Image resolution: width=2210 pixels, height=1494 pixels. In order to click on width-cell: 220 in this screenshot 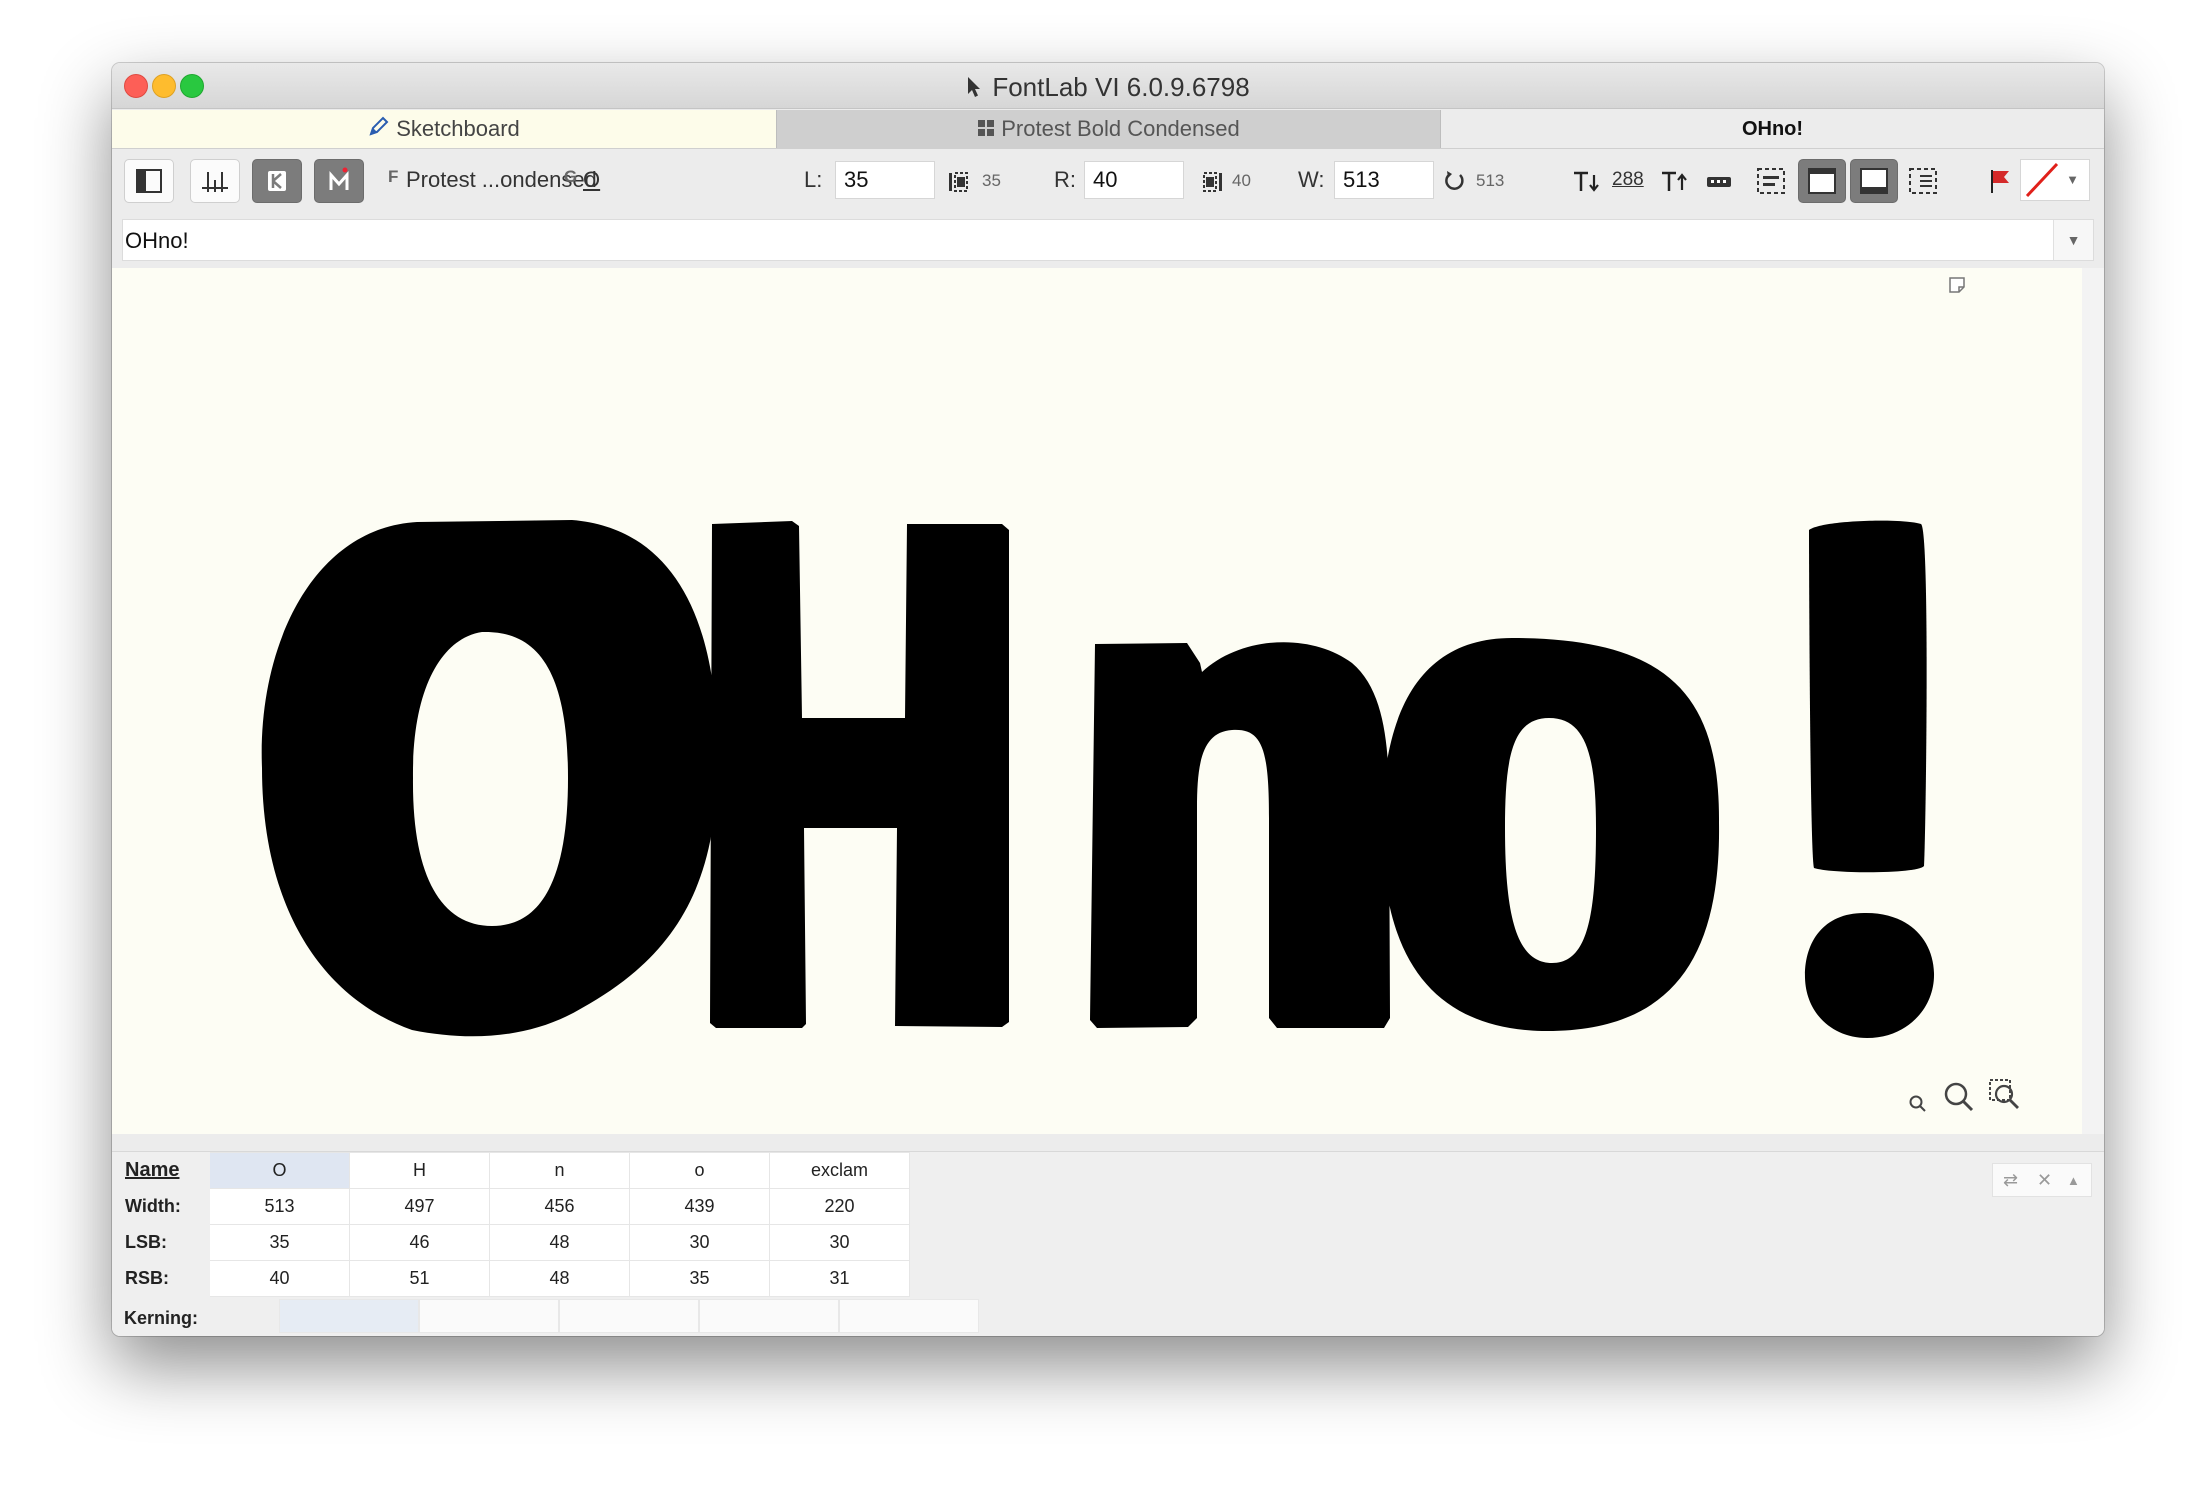, I will do `click(839, 1206)`.